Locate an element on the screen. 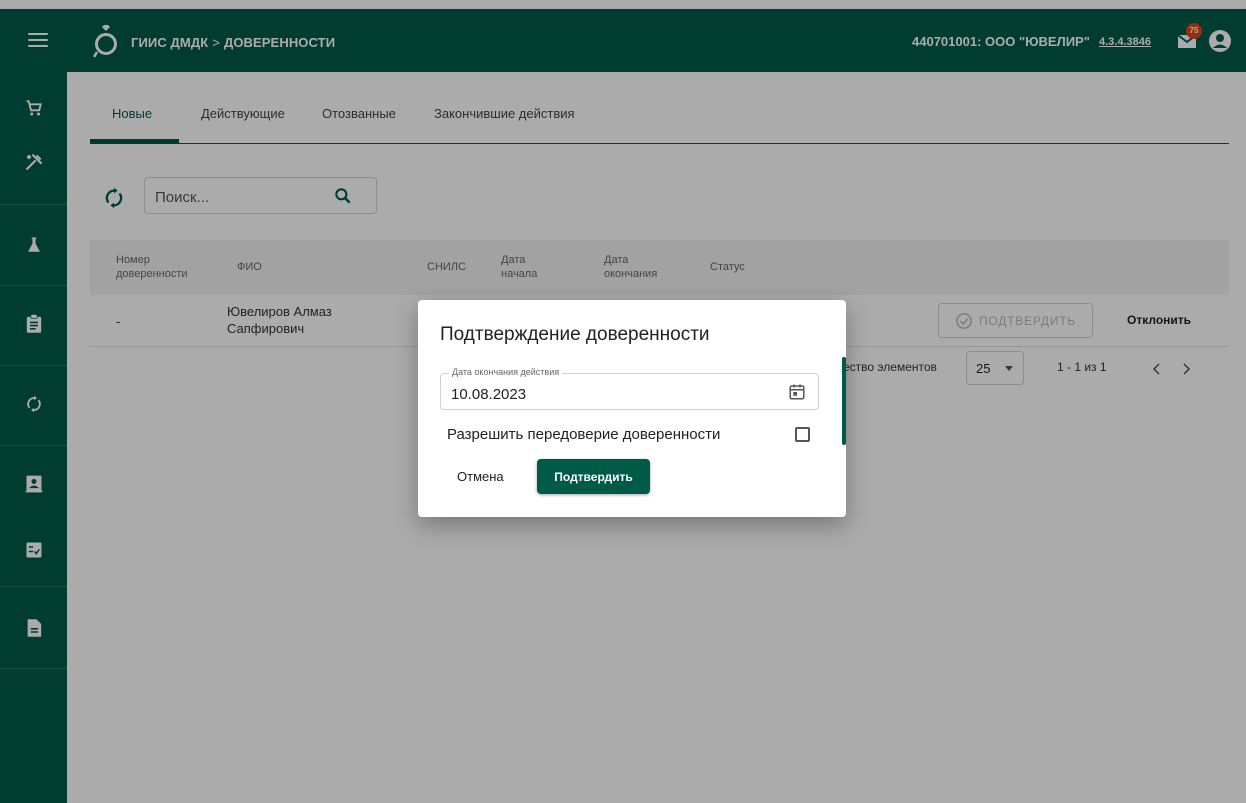 The width and height of the screenshot is (1246, 803). end-date-input is located at coordinates (601, 394).